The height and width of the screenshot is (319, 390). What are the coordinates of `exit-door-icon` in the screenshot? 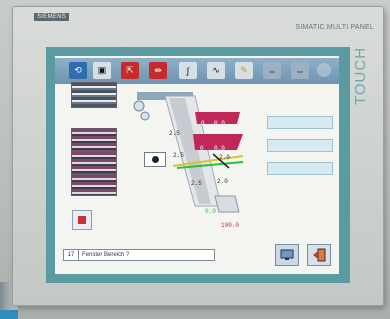 It's located at (319, 255).